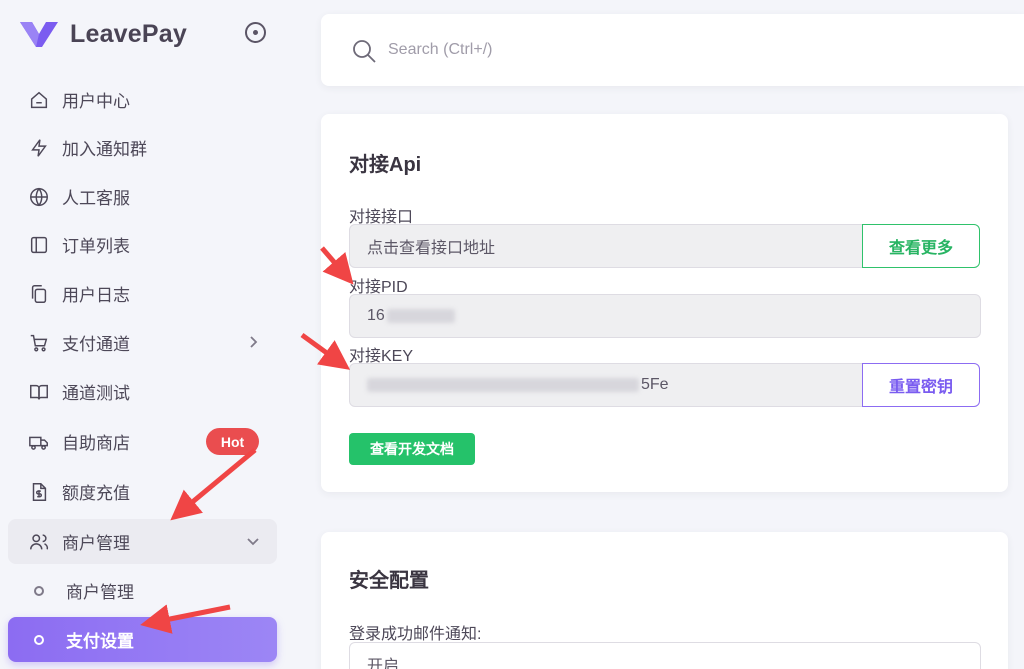 This screenshot has height=669, width=1024. I want to click on home-icon, so click(39, 100).